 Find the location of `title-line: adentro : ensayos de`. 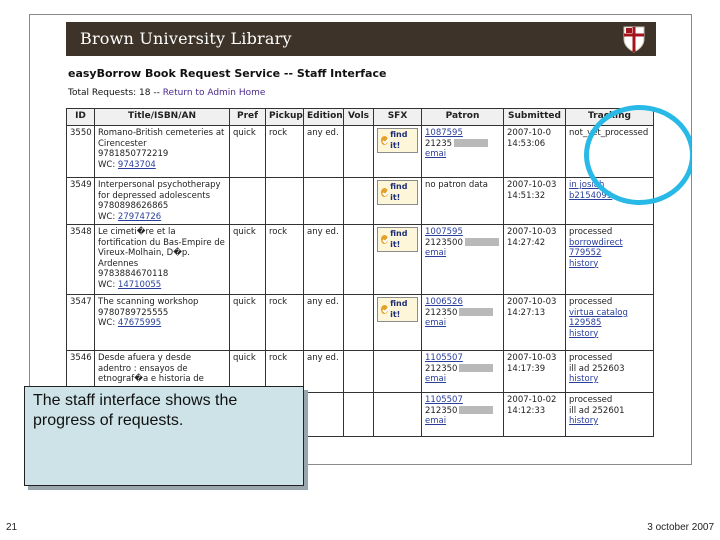

title-line: adentro : ensayos de is located at coordinates (143, 368).